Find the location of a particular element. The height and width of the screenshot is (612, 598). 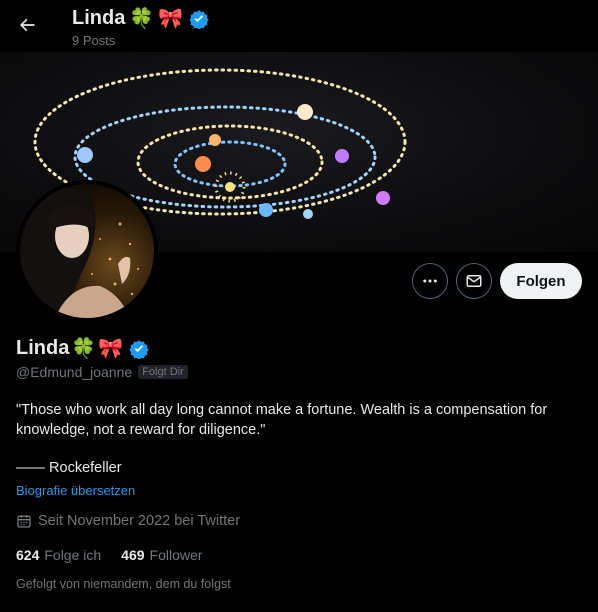

following-link: 624 Folge ich is located at coordinates (58, 555).